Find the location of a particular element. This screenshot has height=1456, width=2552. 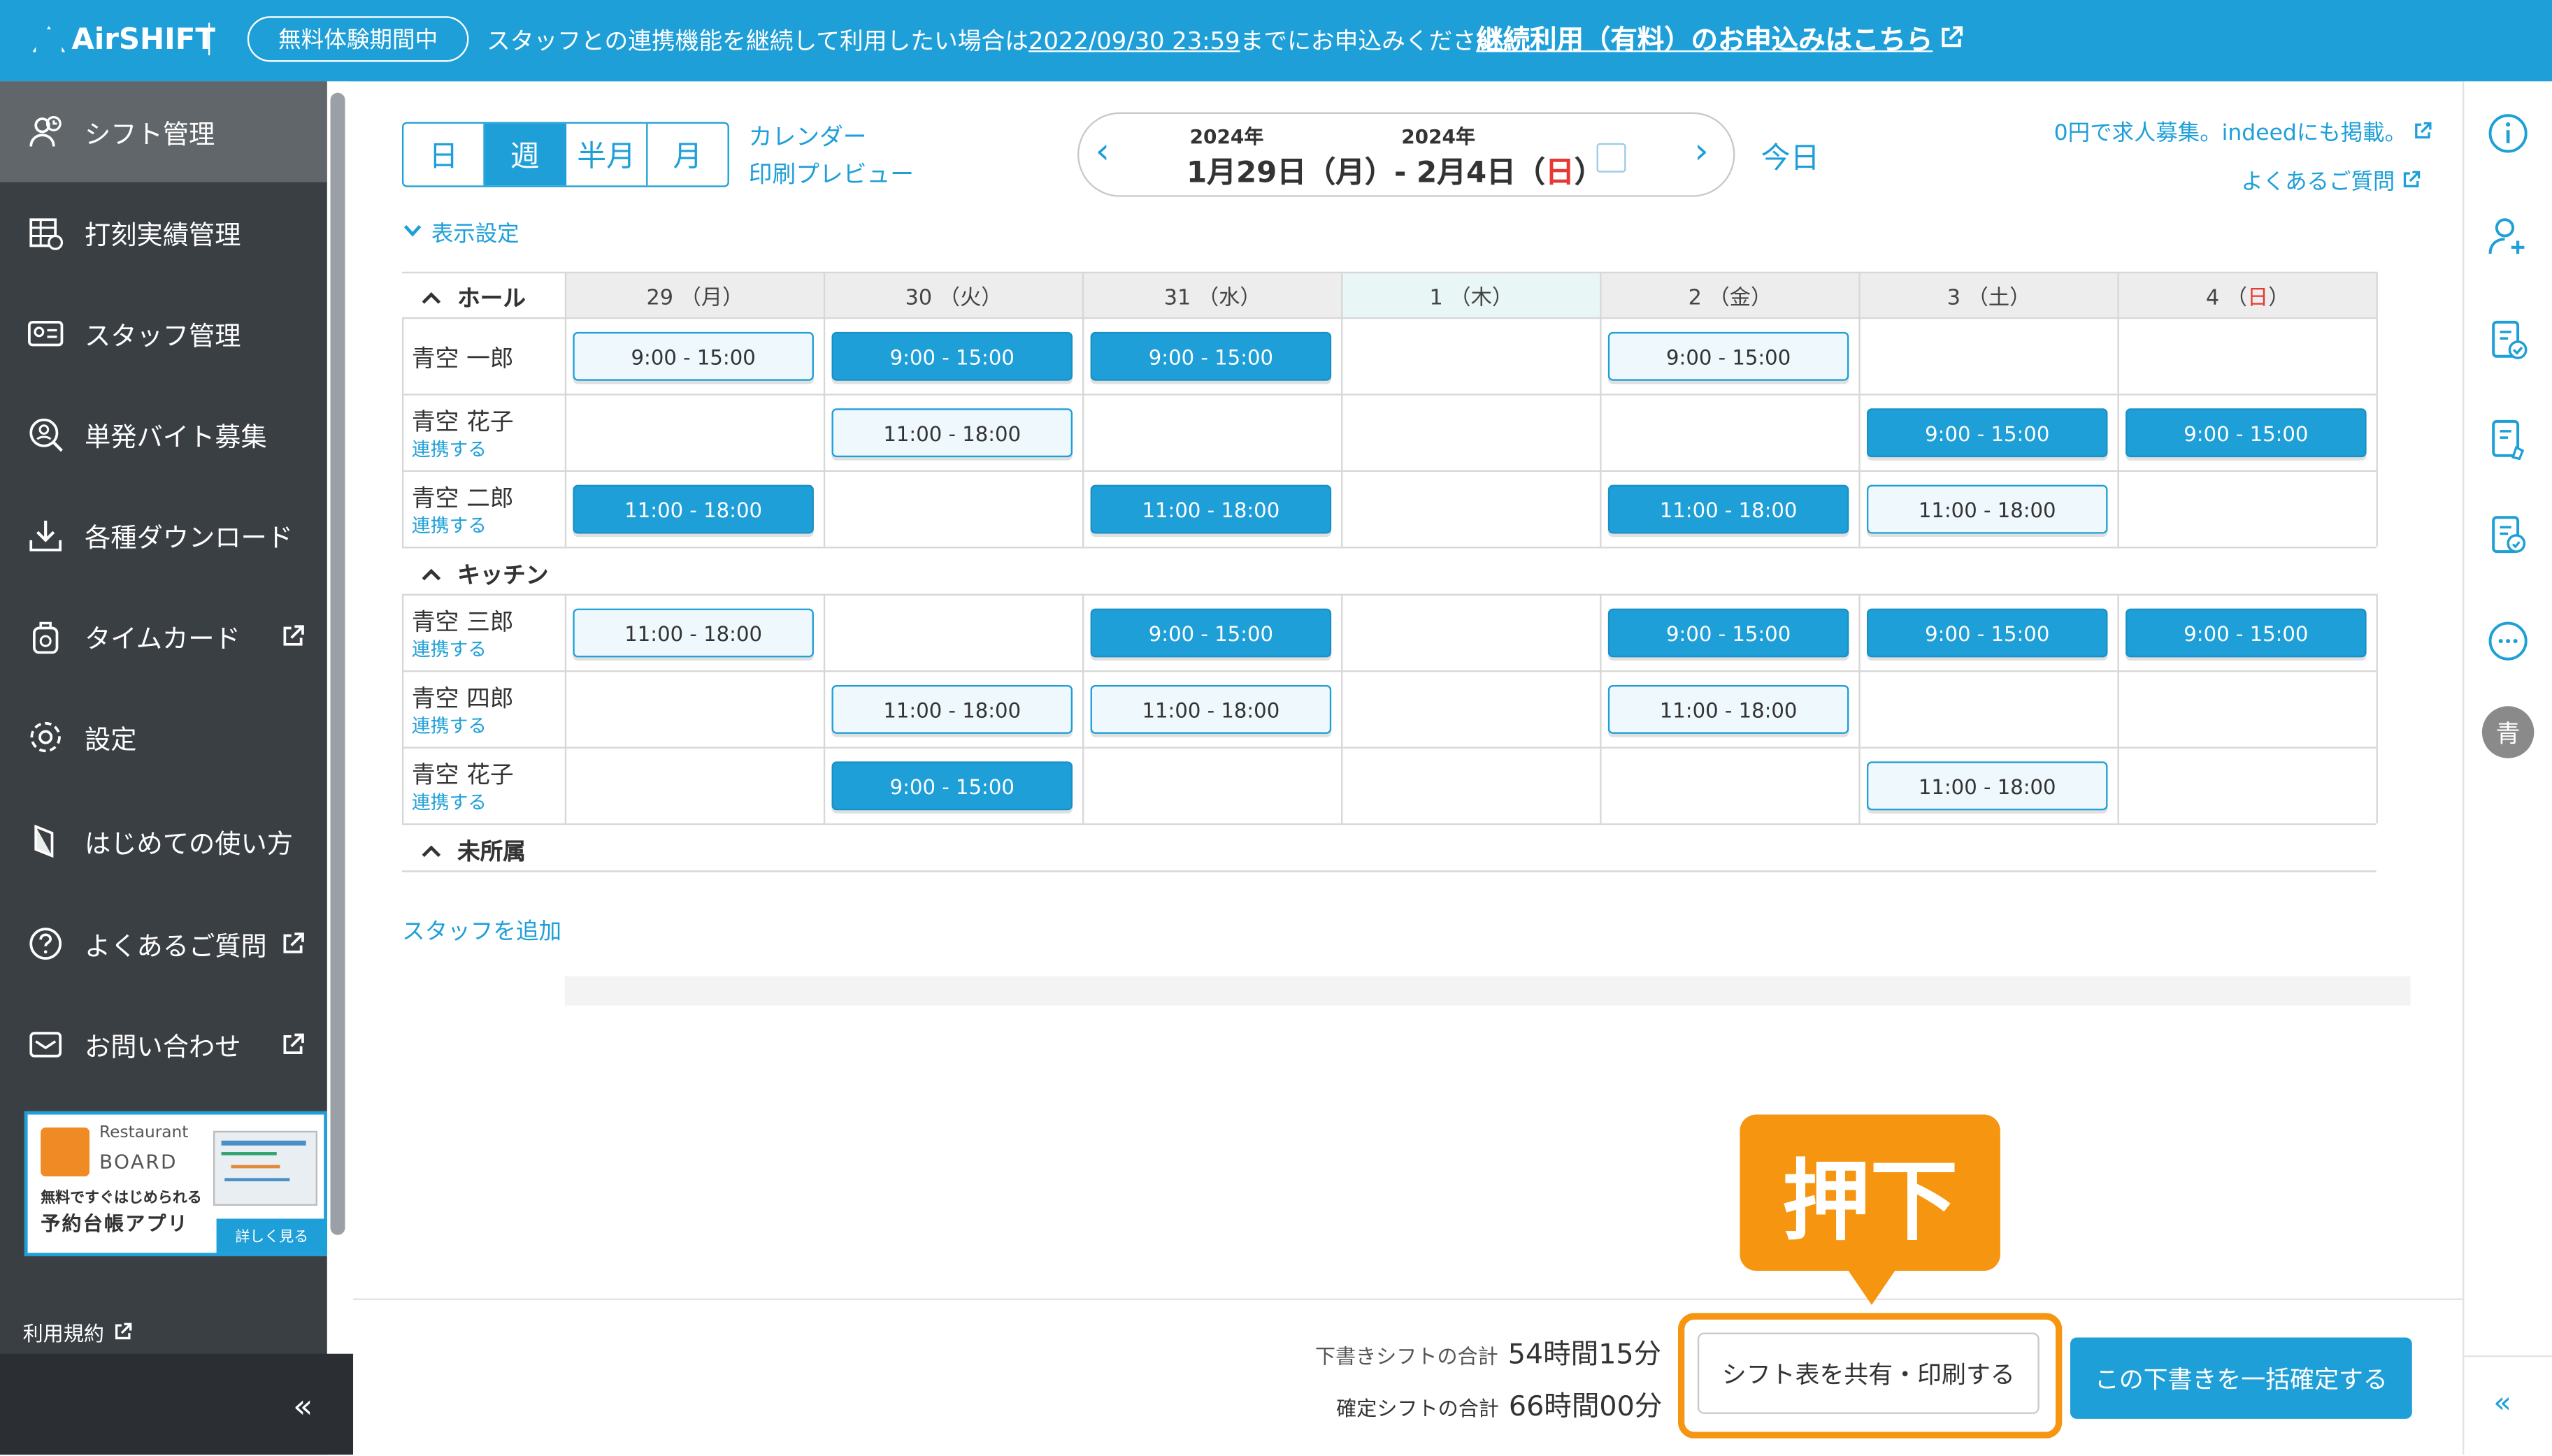

sidebar-item-getting-started: はじめての使い方 is located at coordinates (163, 841).